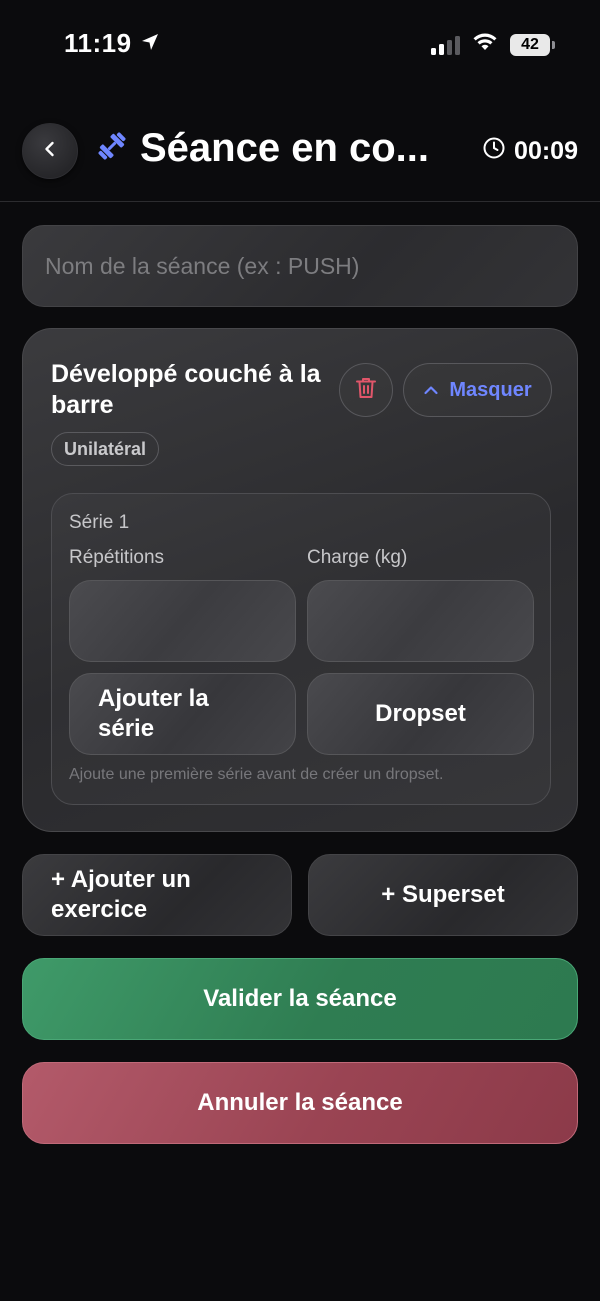  I want to click on clock-icon, so click(494, 151).